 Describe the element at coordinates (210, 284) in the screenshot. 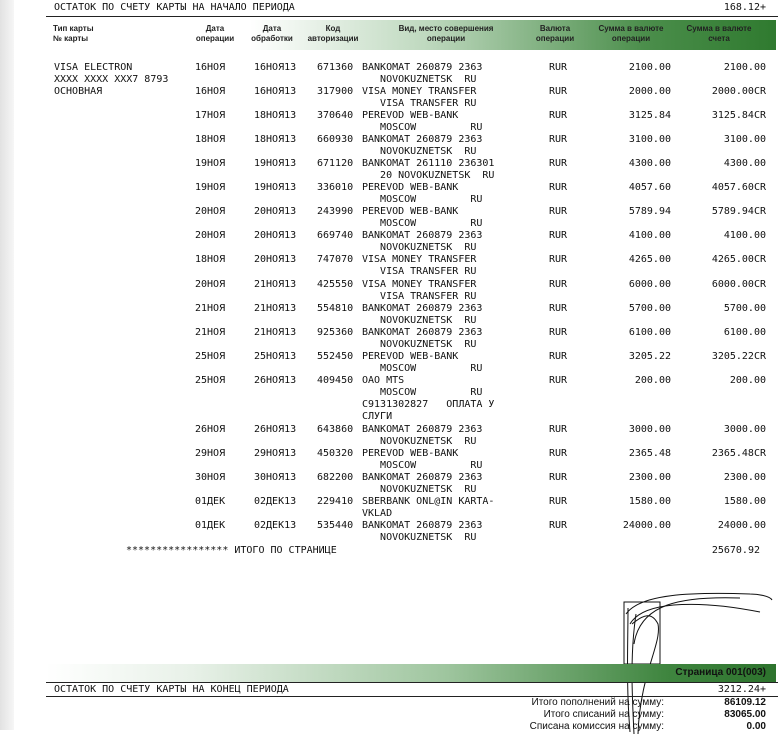

I see `op-date: 20НОЯ` at that location.